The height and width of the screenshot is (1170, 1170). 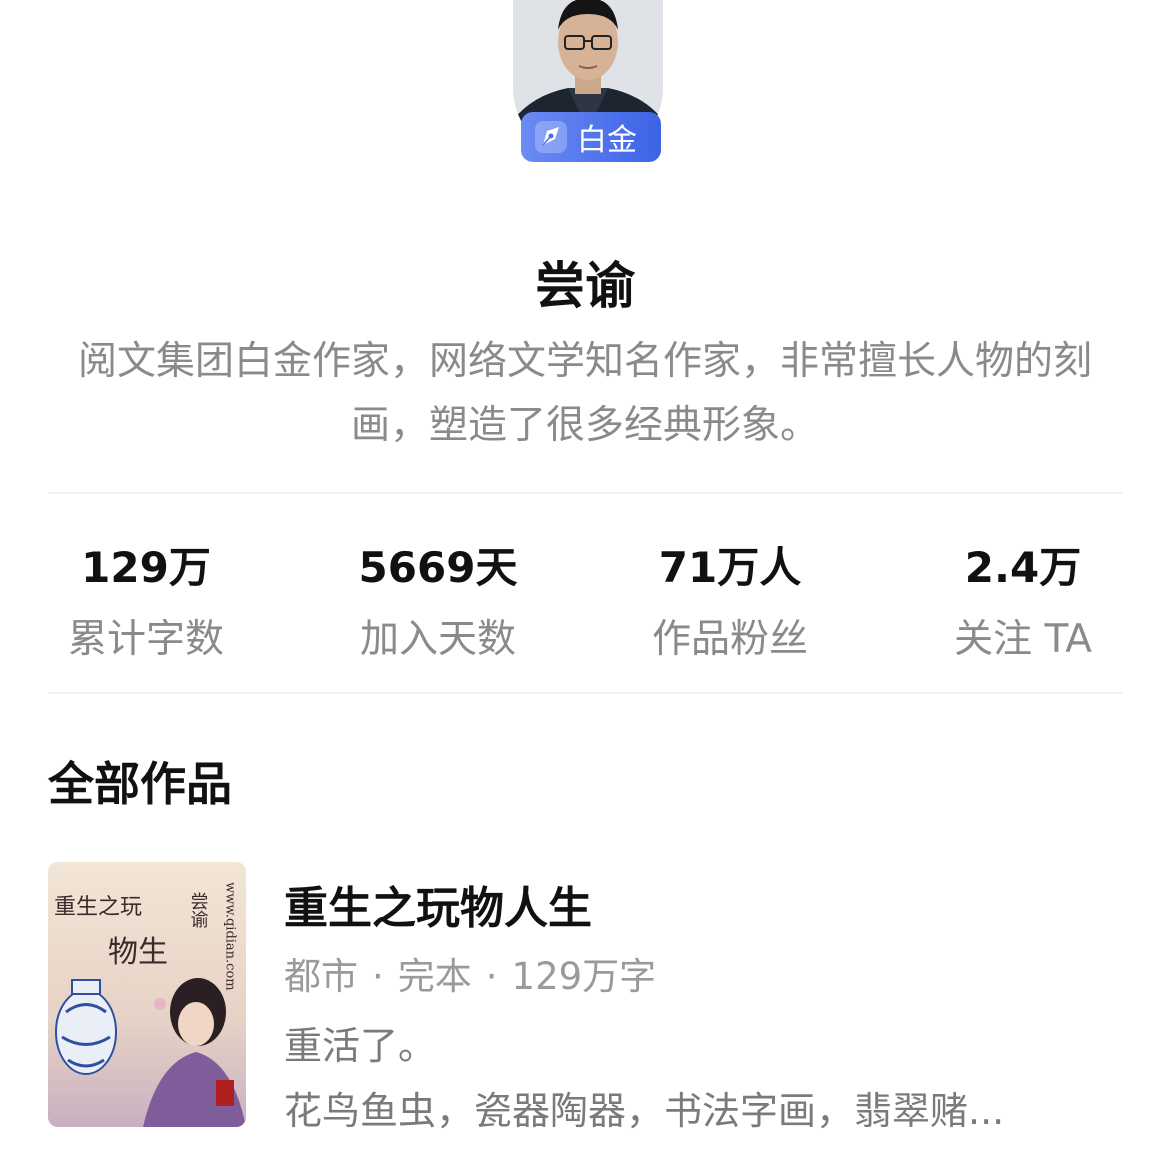 I want to click on svg-text: www.qidian.com, so click(x=230, y=936).